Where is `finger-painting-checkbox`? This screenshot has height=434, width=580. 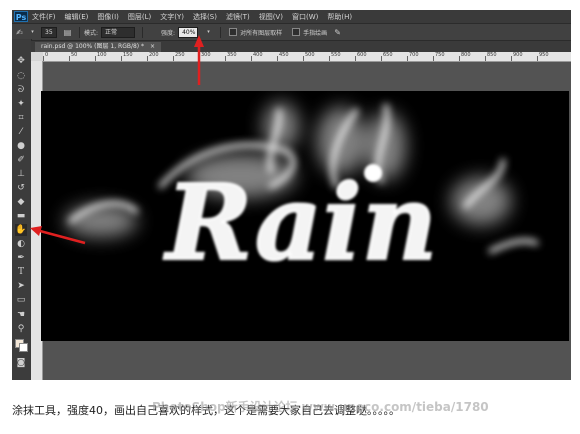
finger-painting-checkbox is located at coordinates (296, 32).